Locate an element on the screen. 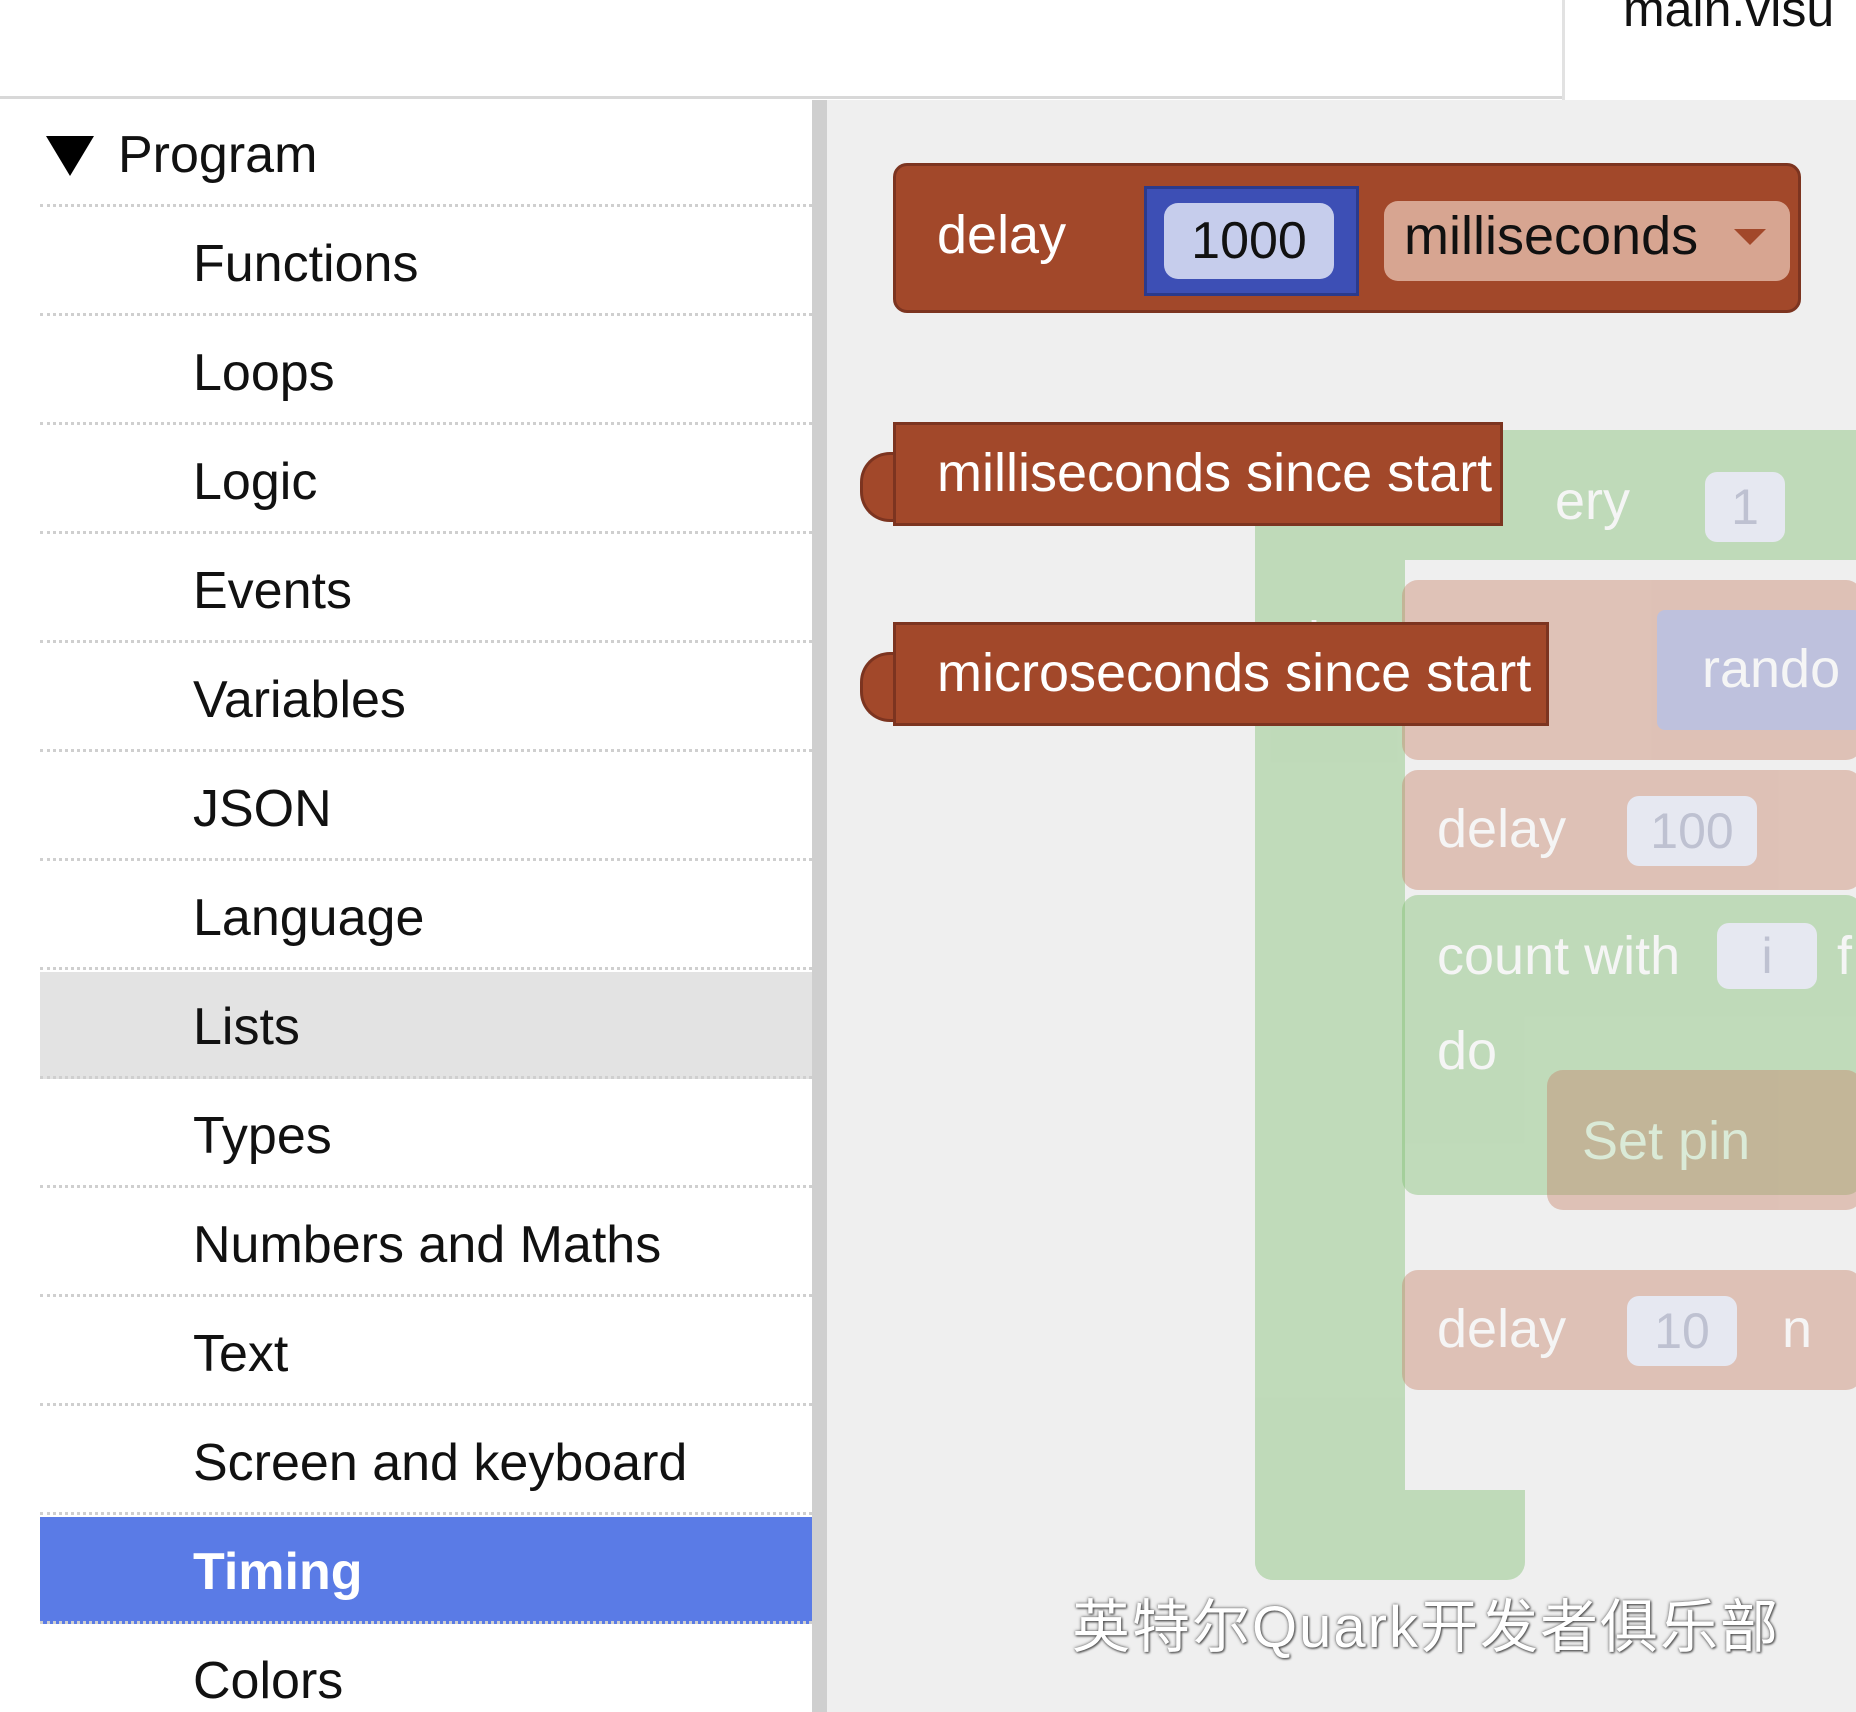 This screenshot has width=1856, height=1712. category-label: Types is located at coordinates (262, 1136).